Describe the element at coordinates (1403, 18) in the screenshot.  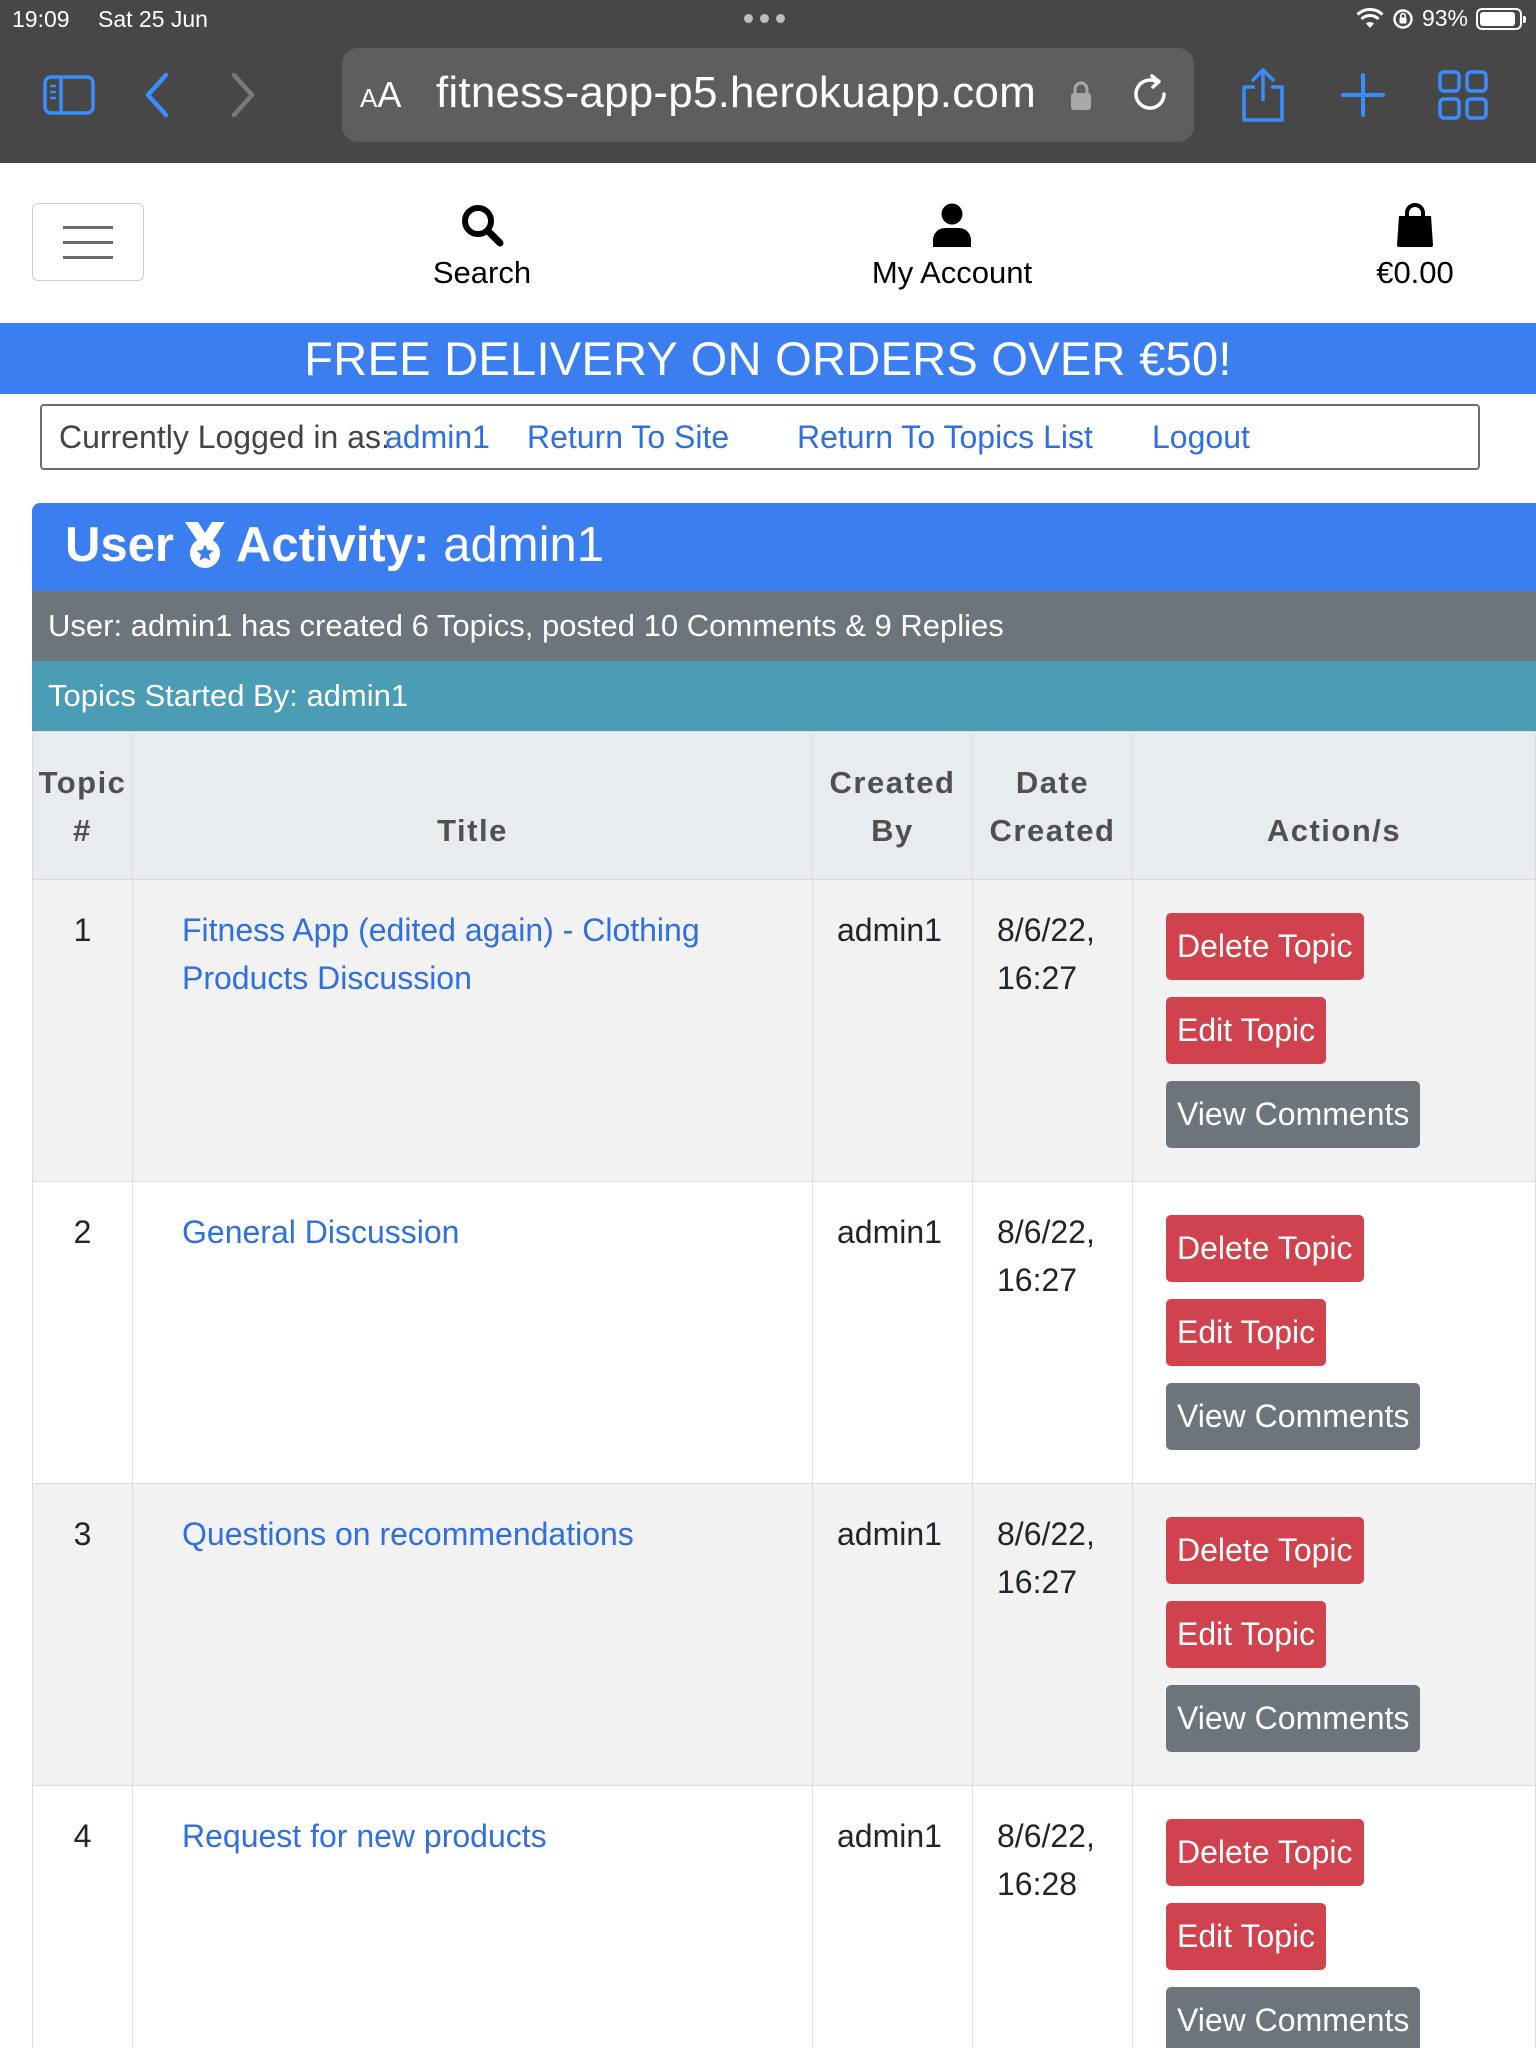
I see `orientation-lock-icon` at that location.